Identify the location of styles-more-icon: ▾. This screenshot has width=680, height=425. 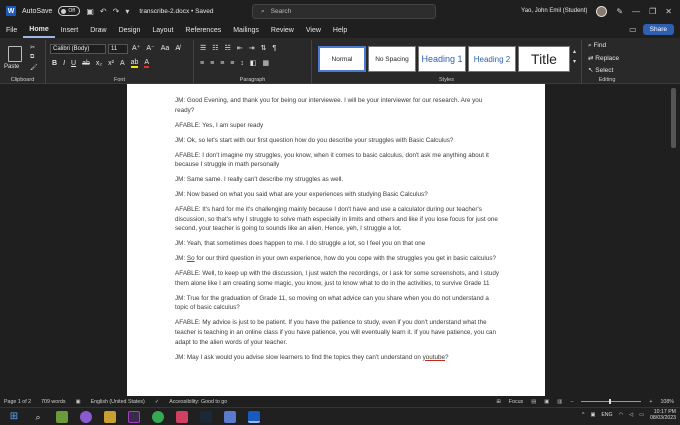
(574, 61).